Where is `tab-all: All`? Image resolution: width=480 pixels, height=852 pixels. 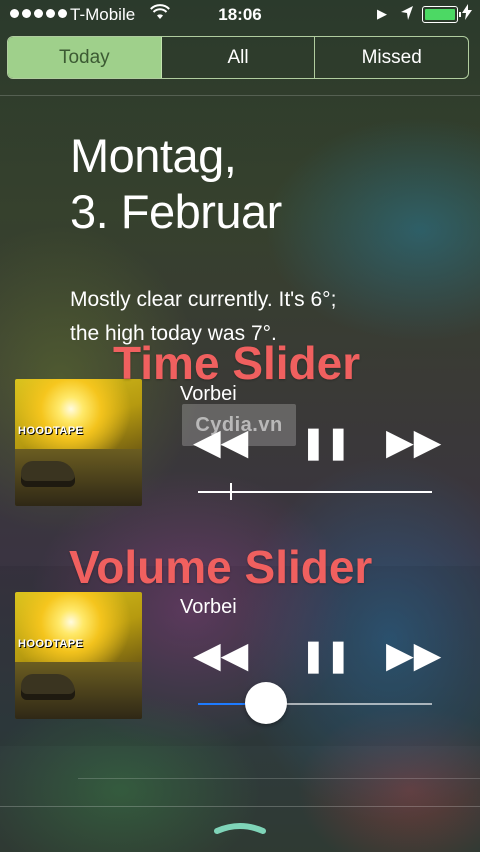 tab-all: All is located at coordinates (239, 57).